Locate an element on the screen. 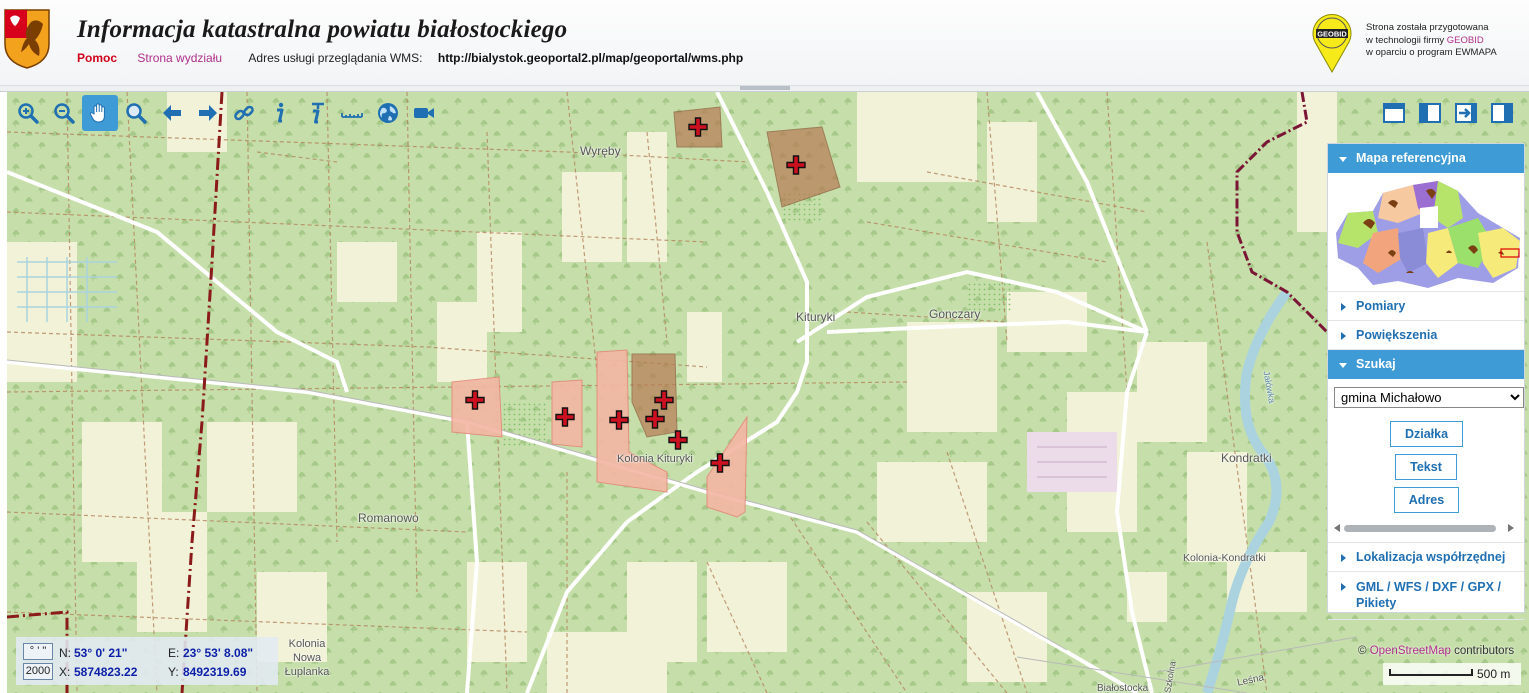 This screenshot has width=1529, height=693. map-attribution: © OpenStreetMap contributors is located at coordinates (1436, 651).